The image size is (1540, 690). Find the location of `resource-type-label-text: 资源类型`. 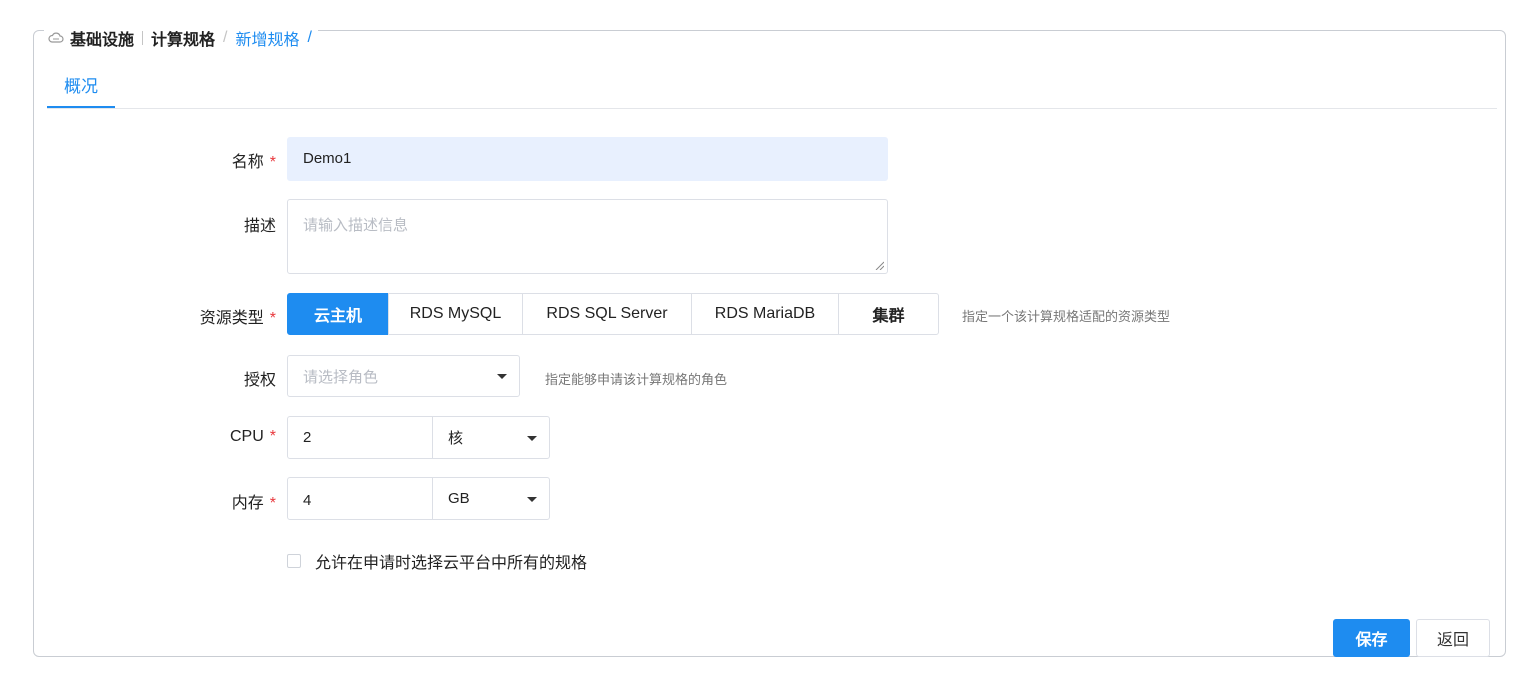

resource-type-label-text: 资源类型 is located at coordinates (231, 318).